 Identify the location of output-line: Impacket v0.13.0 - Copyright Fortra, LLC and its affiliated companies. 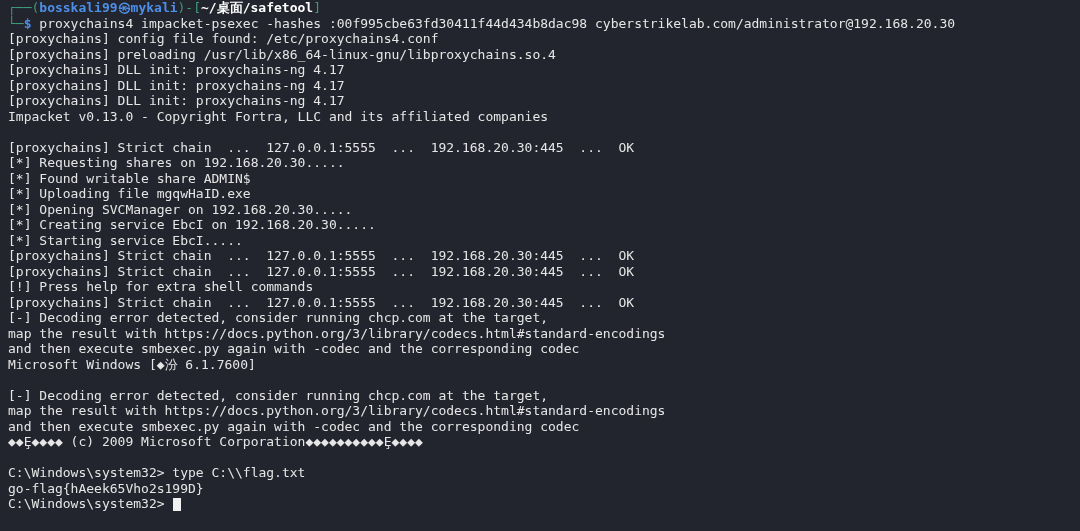
(278, 116).